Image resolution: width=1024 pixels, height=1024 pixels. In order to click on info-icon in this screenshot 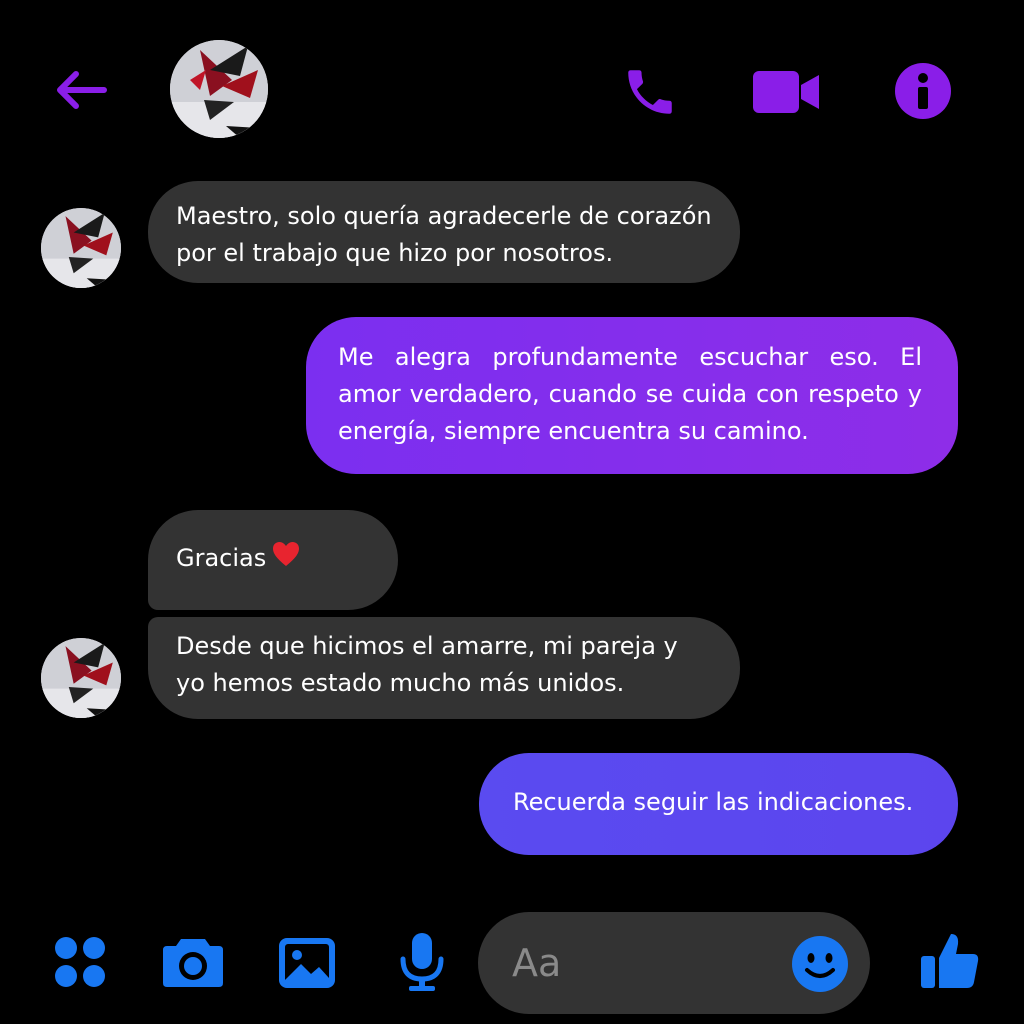, I will do `click(923, 91)`.